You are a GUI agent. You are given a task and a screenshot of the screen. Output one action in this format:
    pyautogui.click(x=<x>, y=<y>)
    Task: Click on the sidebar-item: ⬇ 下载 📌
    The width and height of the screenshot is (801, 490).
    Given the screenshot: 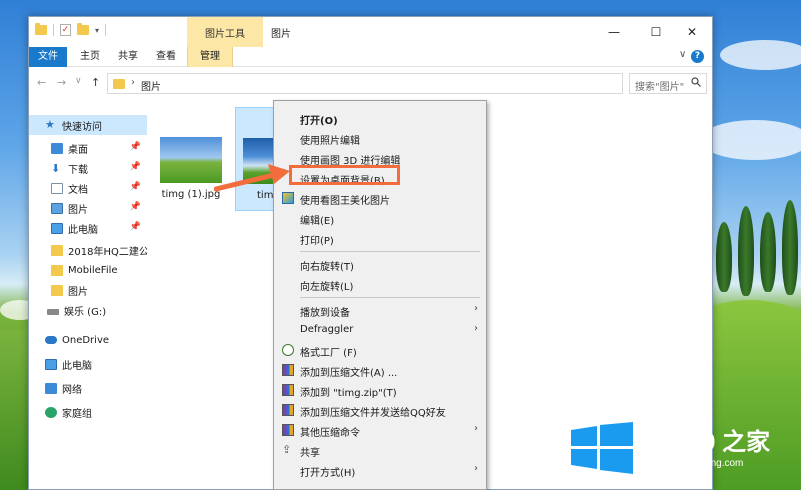 What is the action you would take?
    pyautogui.click(x=88, y=168)
    